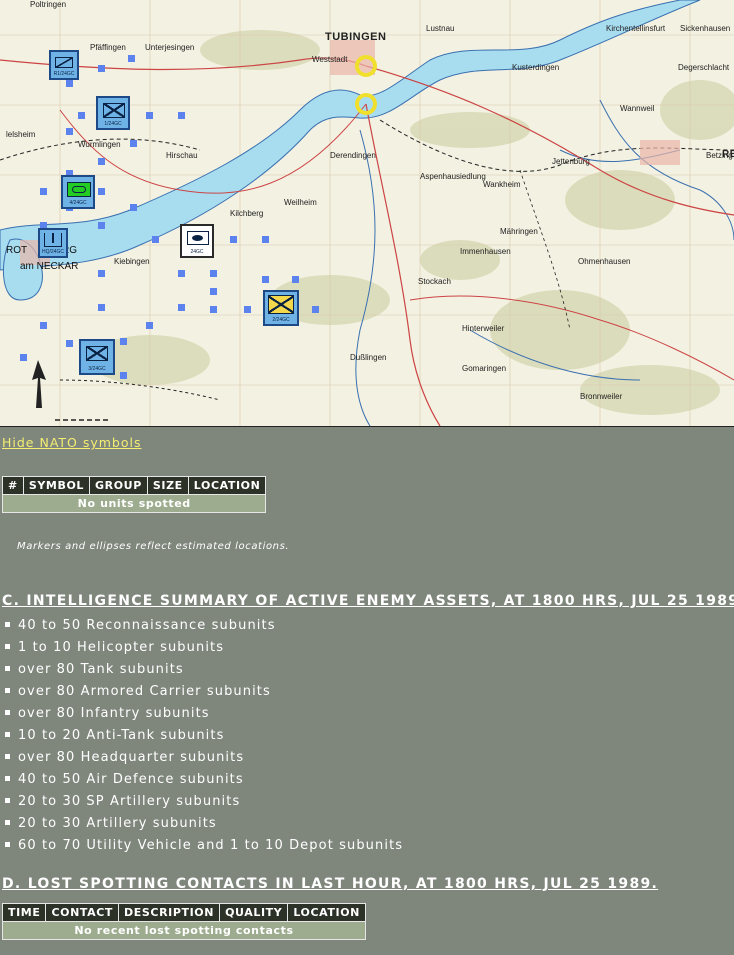 Image resolution: width=734 pixels, height=955 pixels. I want to click on list-item-text: over 80 Tank subunits, so click(101, 669).